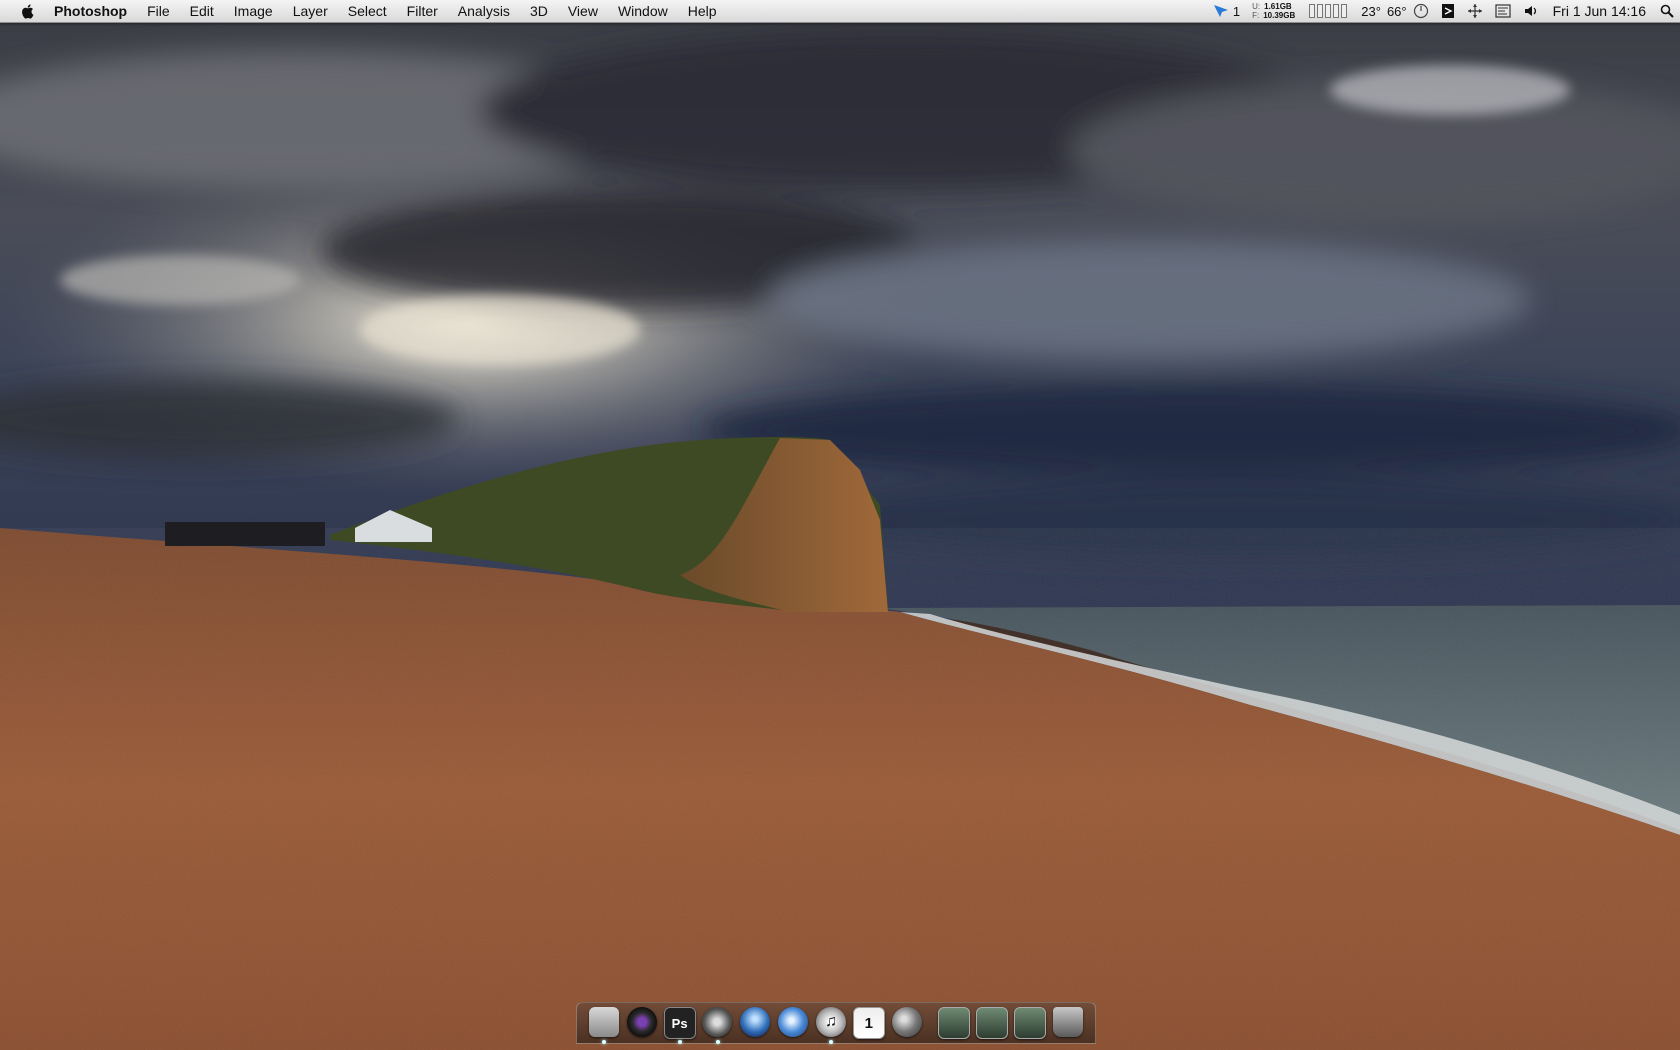  Describe the element at coordinates (583, 11) in the screenshot. I see `menu-view: View` at that location.